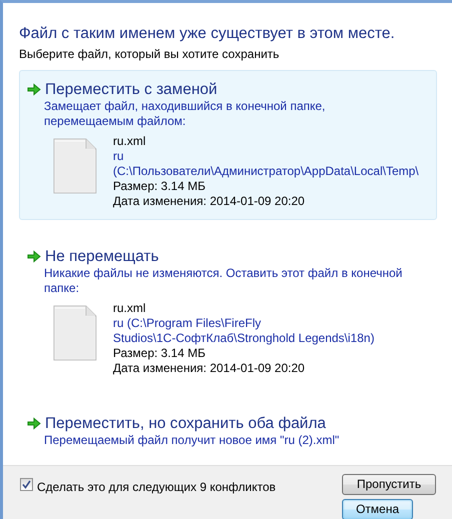 Image resolution: width=452 pixels, height=519 pixels. What do you see at coordinates (26, 484) in the screenshot?
I see `checkbox` at bounding box center [26, 484].